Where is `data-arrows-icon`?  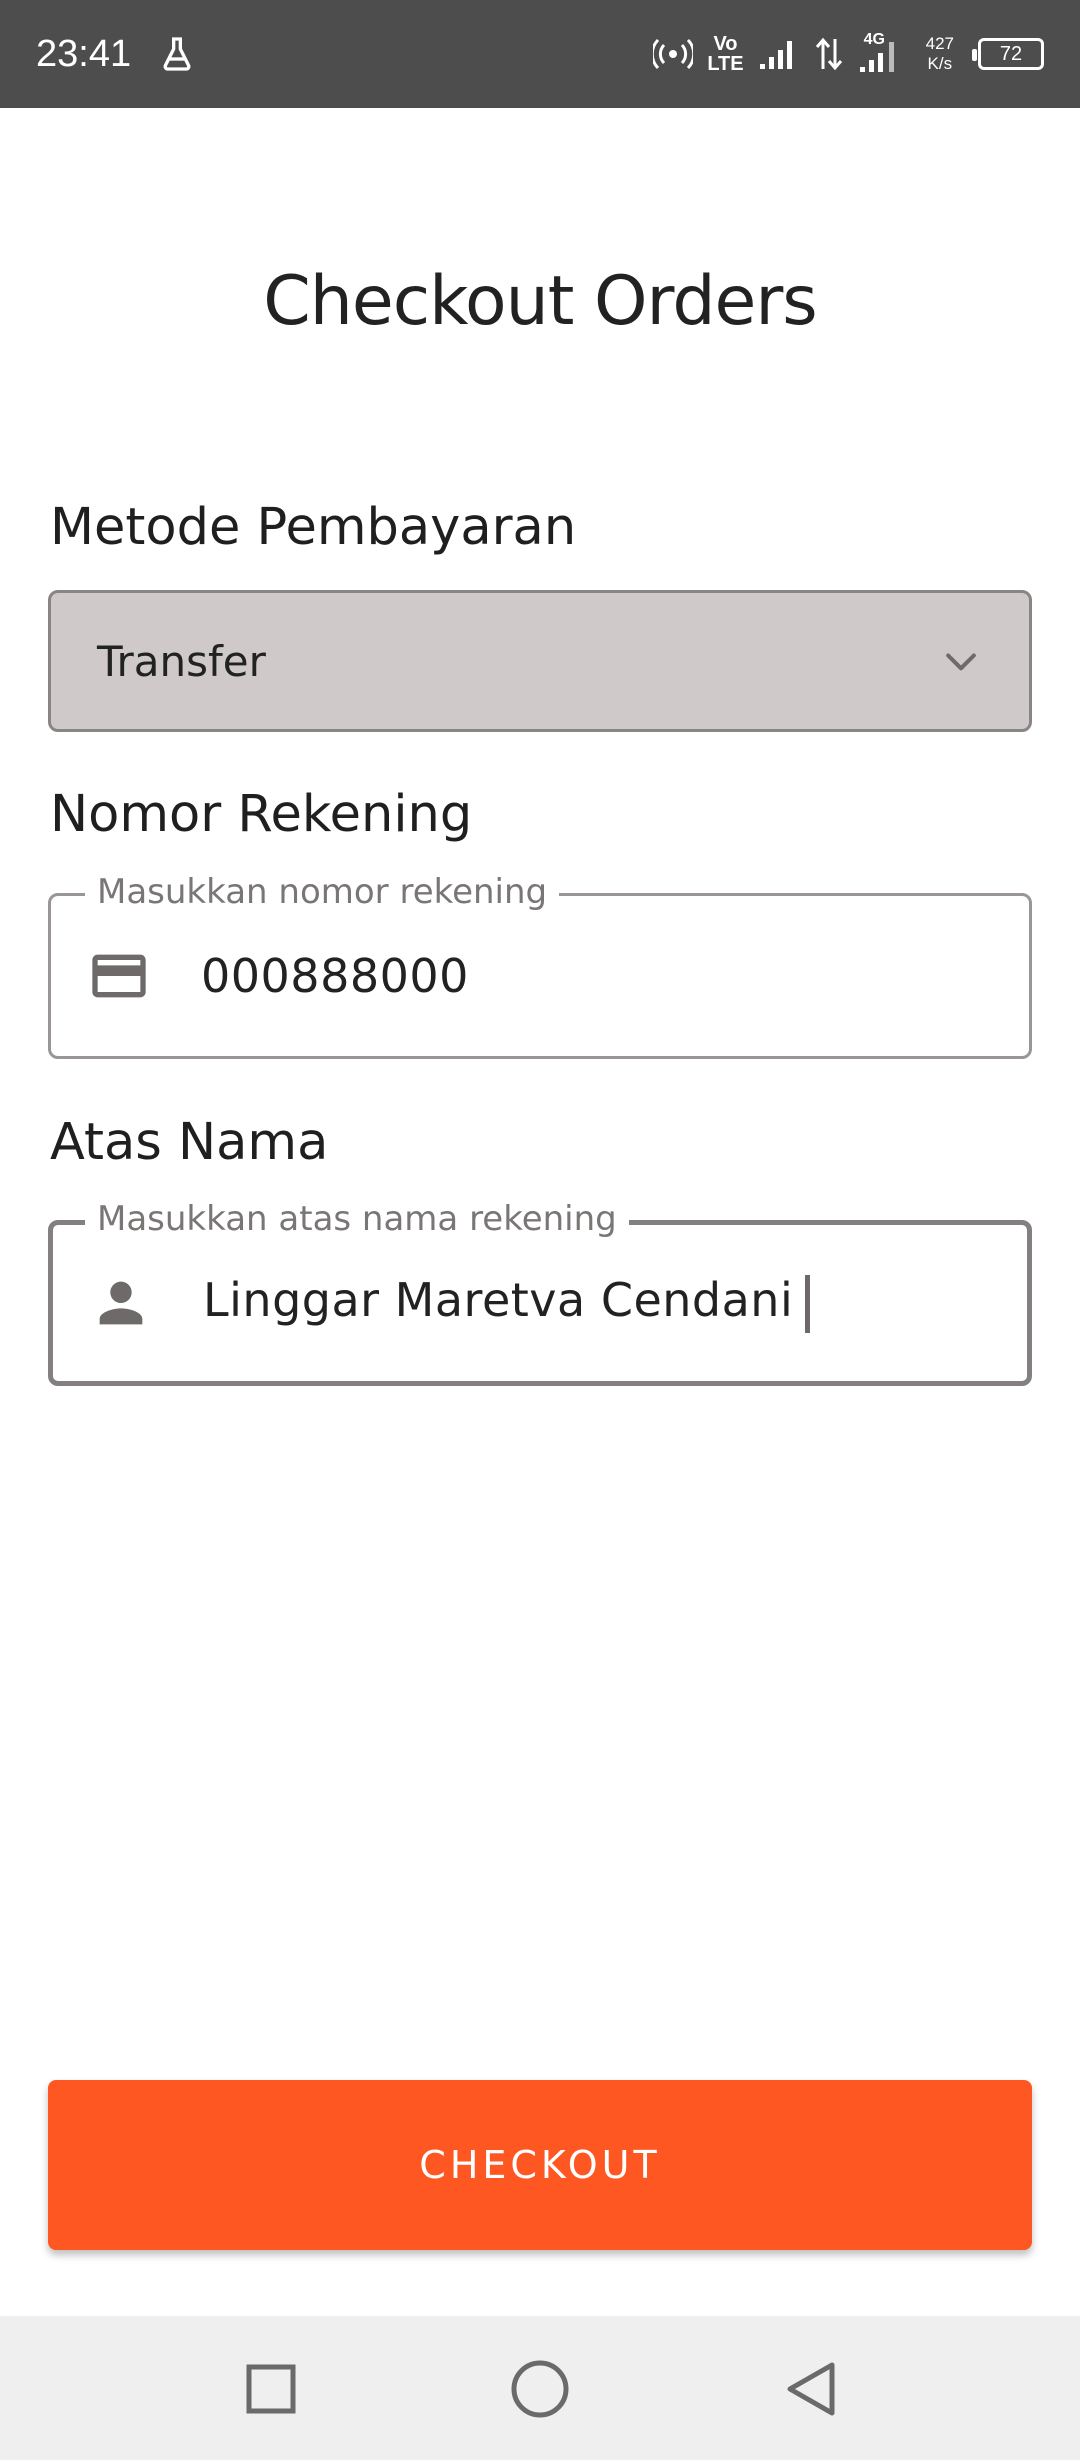
data-arrows-icon is located at coordinates (828, 54).